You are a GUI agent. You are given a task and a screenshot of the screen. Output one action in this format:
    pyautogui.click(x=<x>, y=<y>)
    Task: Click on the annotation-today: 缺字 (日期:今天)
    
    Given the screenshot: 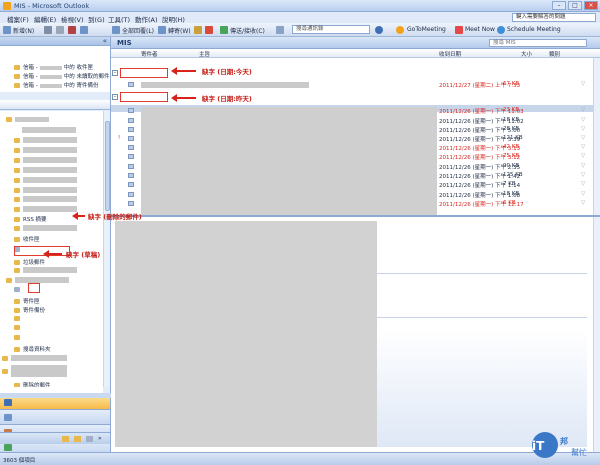 What is the action you would take?
    pyautogui.click(x=227, y=72)
    